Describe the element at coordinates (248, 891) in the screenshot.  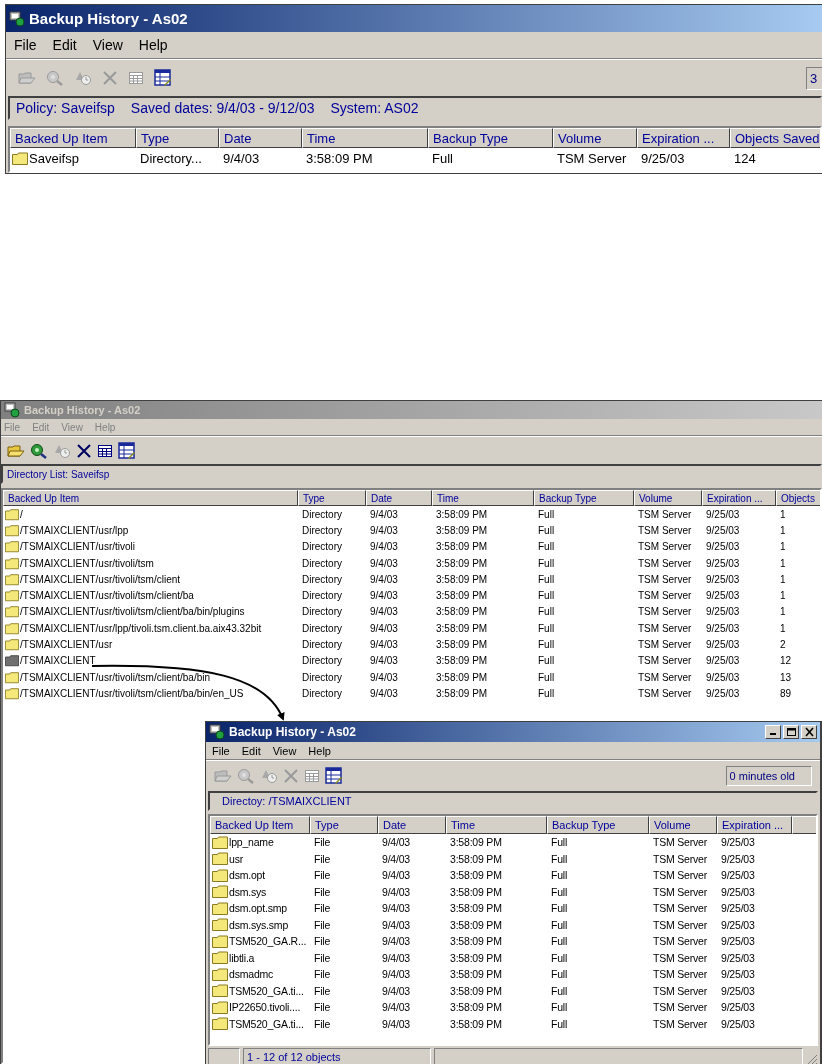
I see `table-cell-text: dsm.sys` at that location.